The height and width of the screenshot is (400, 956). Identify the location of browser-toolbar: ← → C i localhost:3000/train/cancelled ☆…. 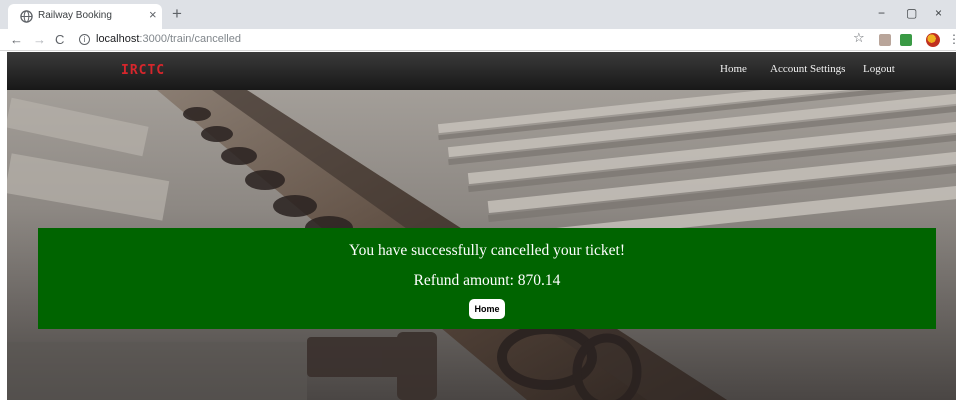
(478, 40).